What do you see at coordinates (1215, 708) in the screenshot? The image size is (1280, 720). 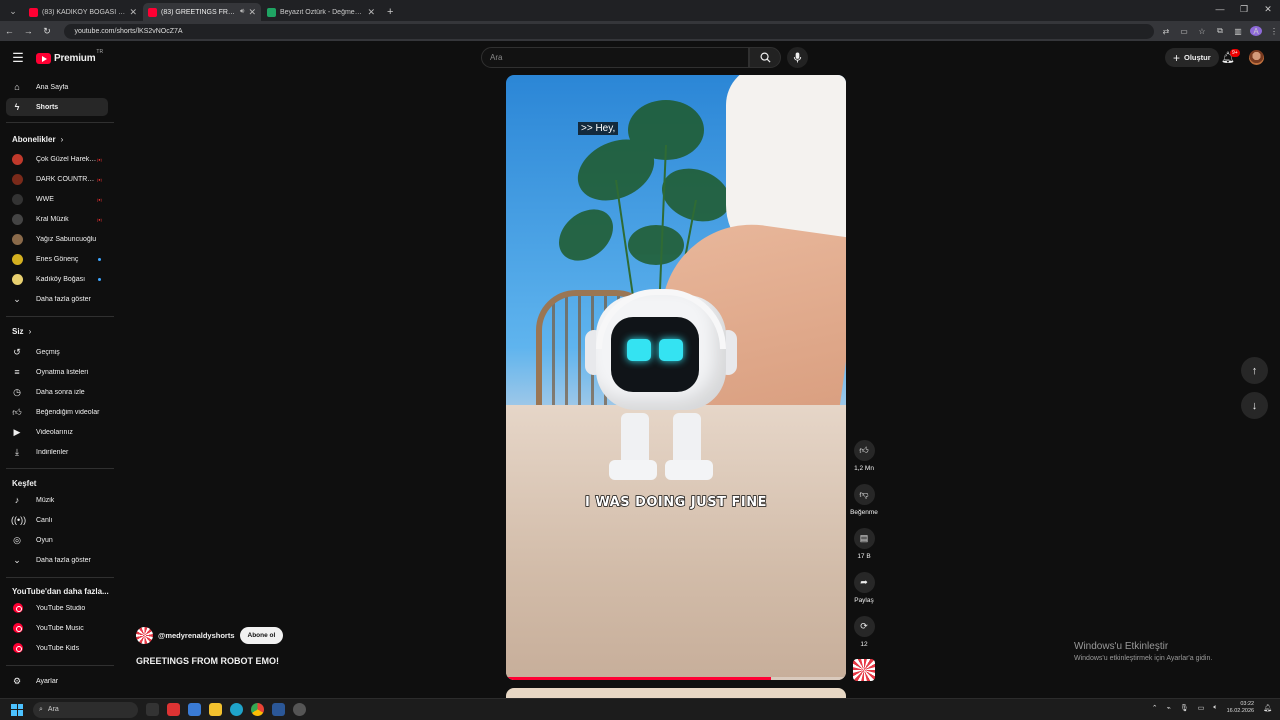 I see `volume-icon: 🔈︎` at bounding box center [1215, 708].